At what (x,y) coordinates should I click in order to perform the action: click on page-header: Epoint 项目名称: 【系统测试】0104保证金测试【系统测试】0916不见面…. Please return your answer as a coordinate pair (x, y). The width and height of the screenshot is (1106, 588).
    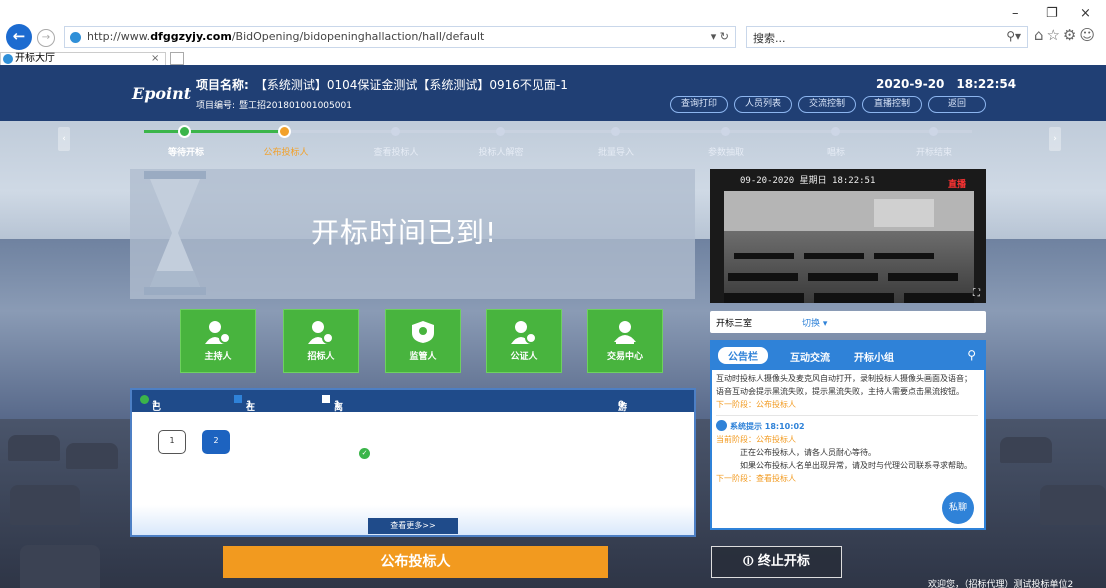
    Looking at the image, I should click on (553, 93).